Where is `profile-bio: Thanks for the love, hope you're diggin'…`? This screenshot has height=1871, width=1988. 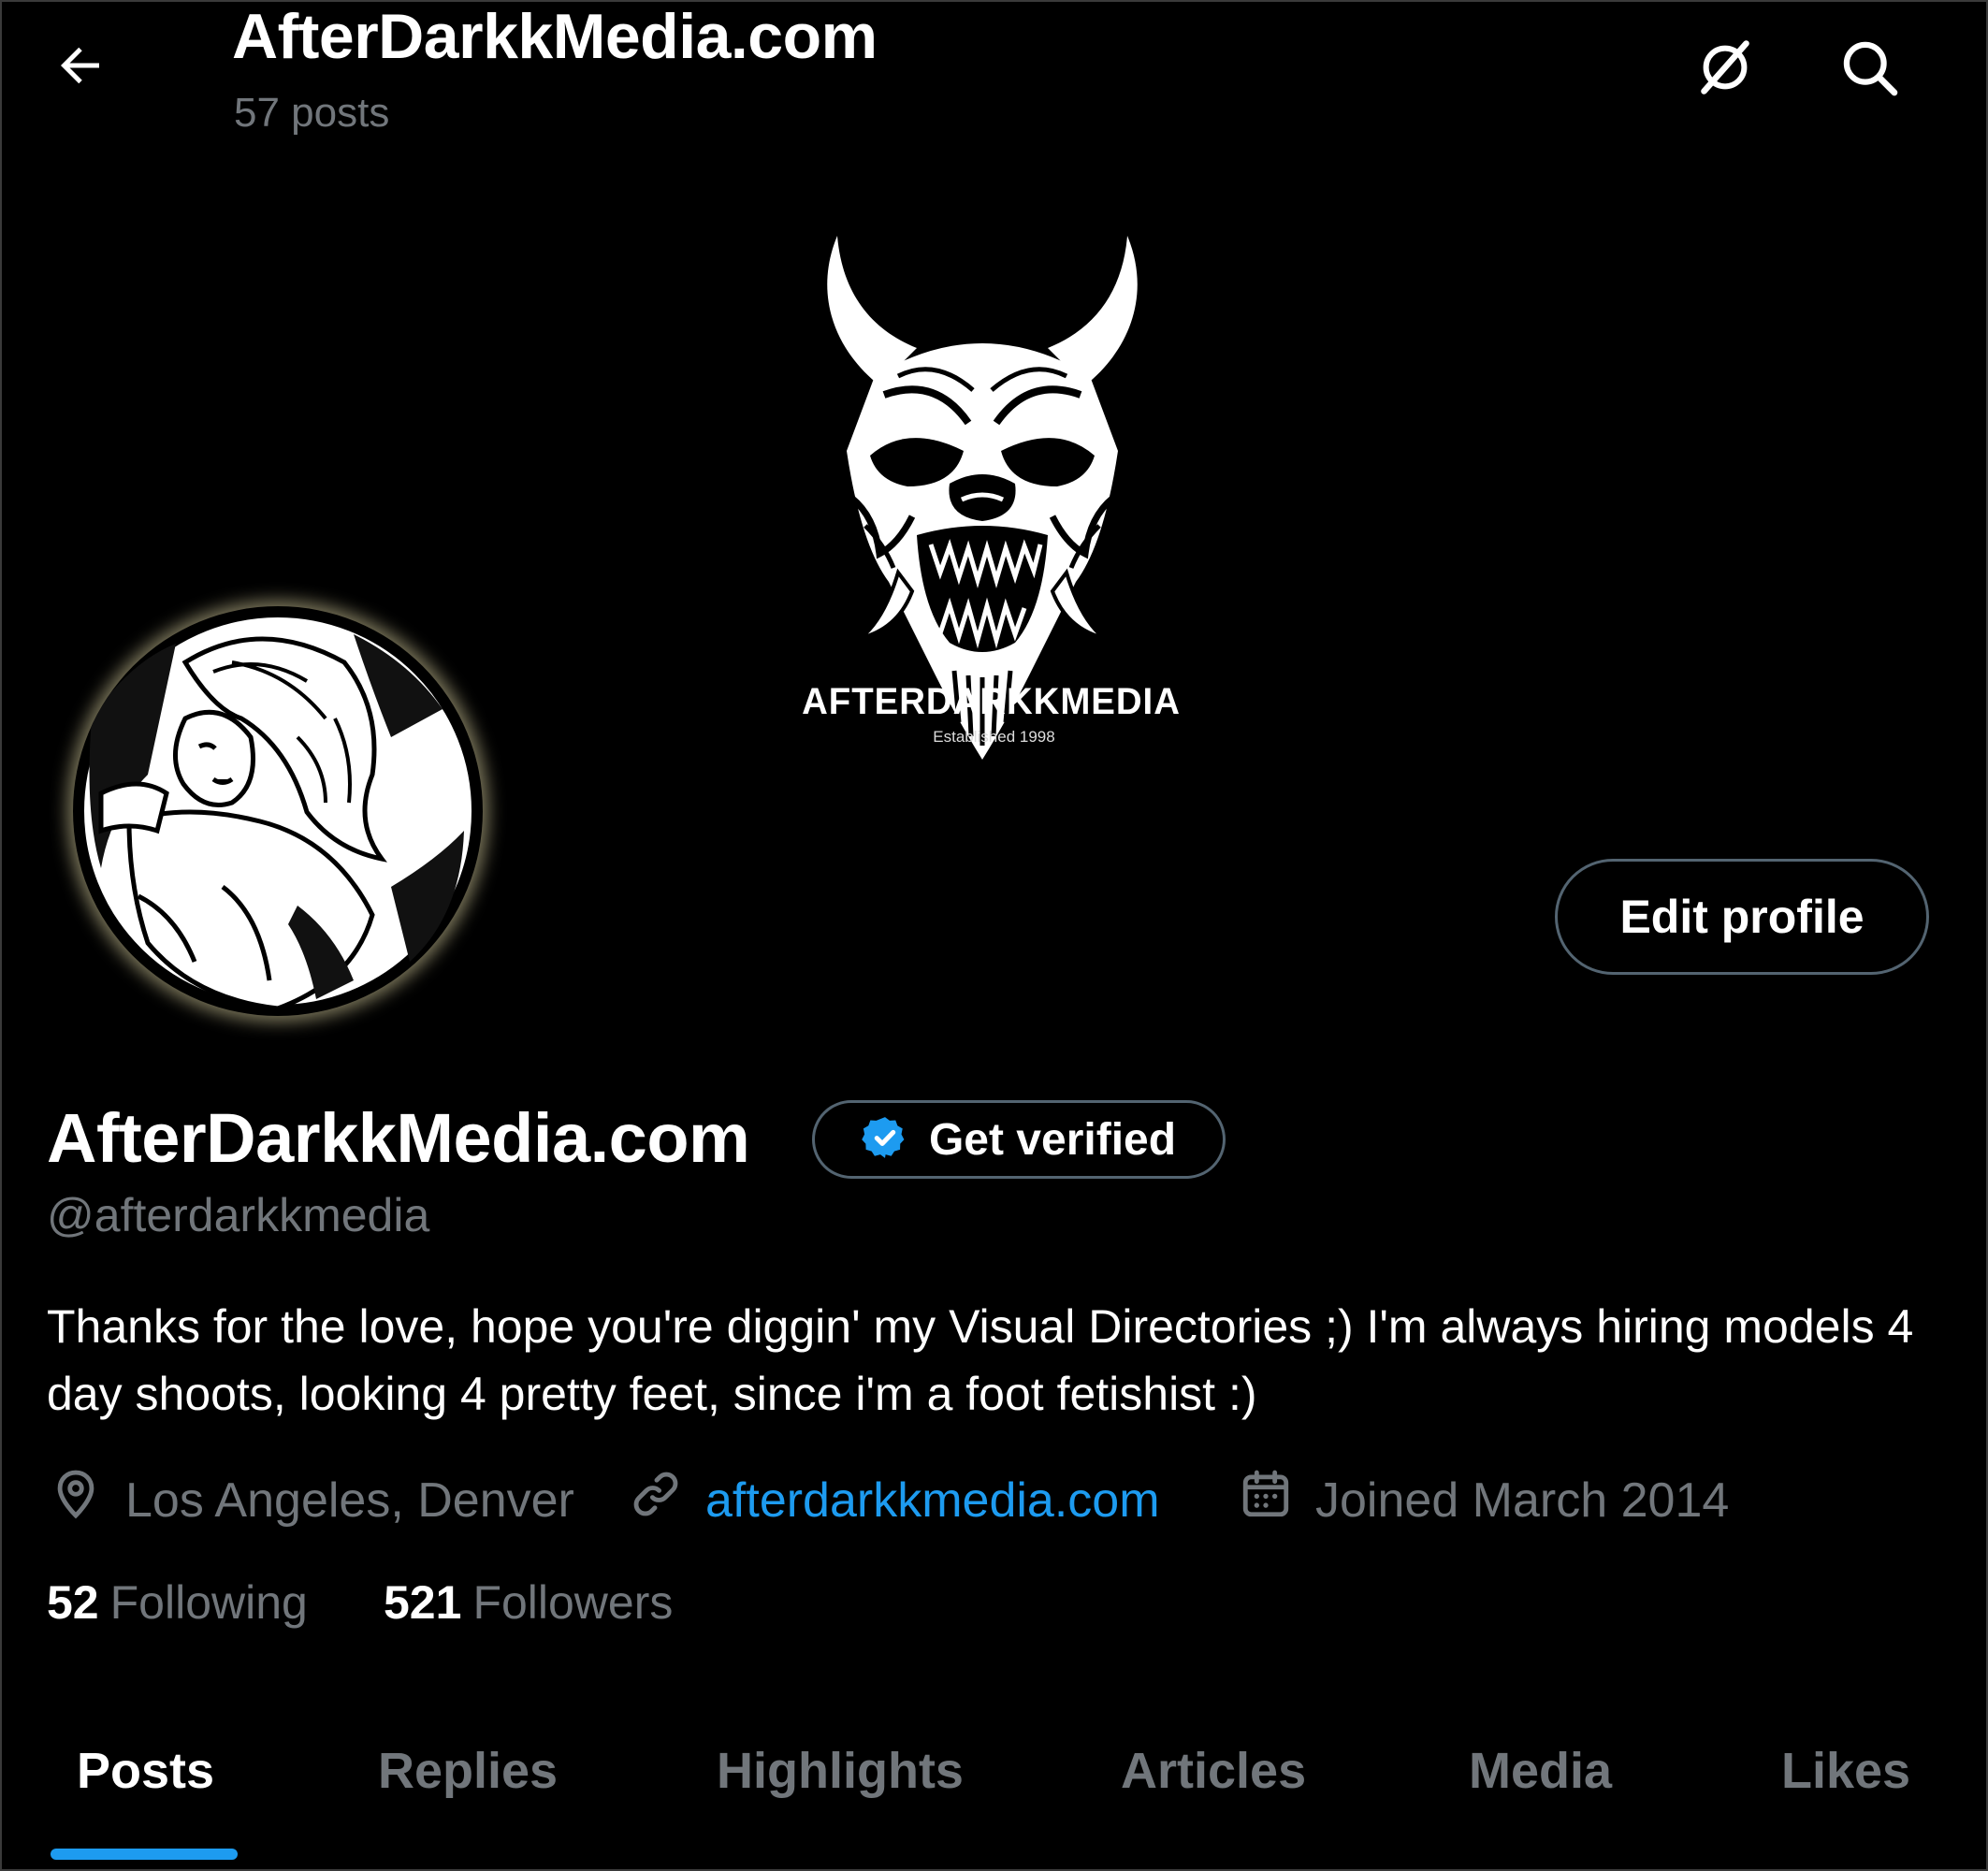 profile-bio: Thanks for the love, hope you're diggin'… is located at coordinates (980, 1360).